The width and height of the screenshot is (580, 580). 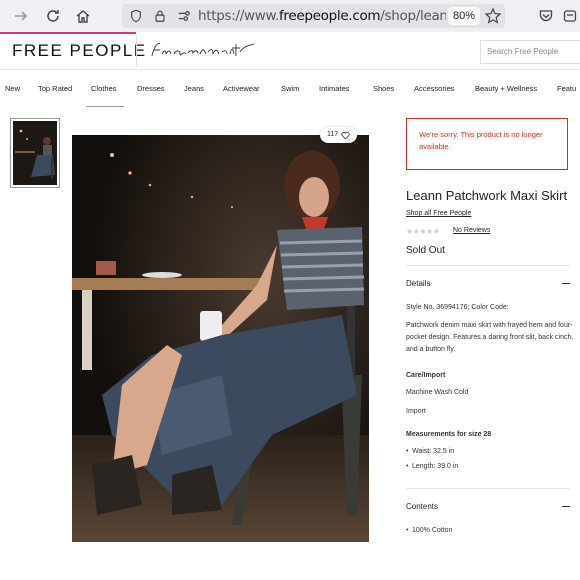 I want to click on product-title: Leann Patchwork Maxi Skirt, so click(x=487, y=195).